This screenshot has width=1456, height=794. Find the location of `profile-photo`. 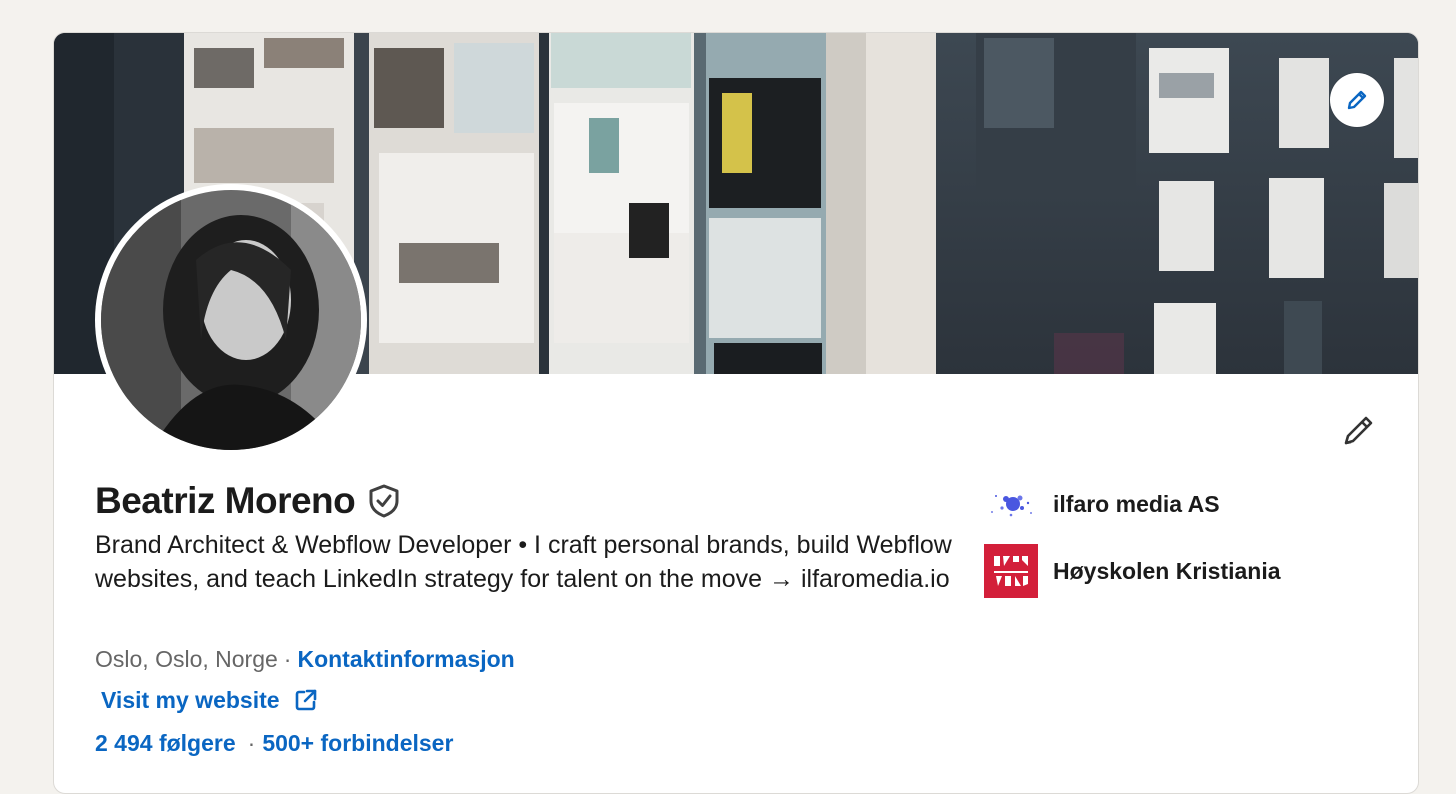

profile-photo is located at coordinates (231, 320).